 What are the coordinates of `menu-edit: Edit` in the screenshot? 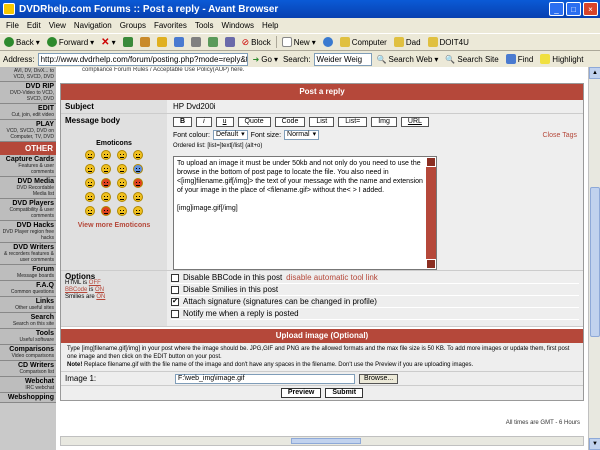 It's located at (34, 25).